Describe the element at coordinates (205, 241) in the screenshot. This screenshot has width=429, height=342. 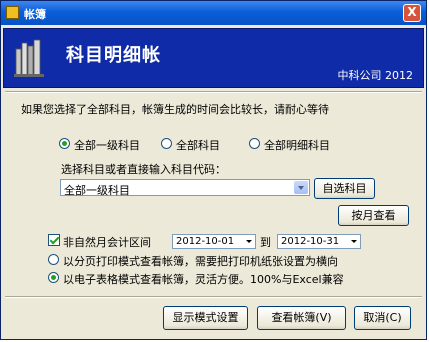
I see `start-date-value: 2012-10-01` at that location.